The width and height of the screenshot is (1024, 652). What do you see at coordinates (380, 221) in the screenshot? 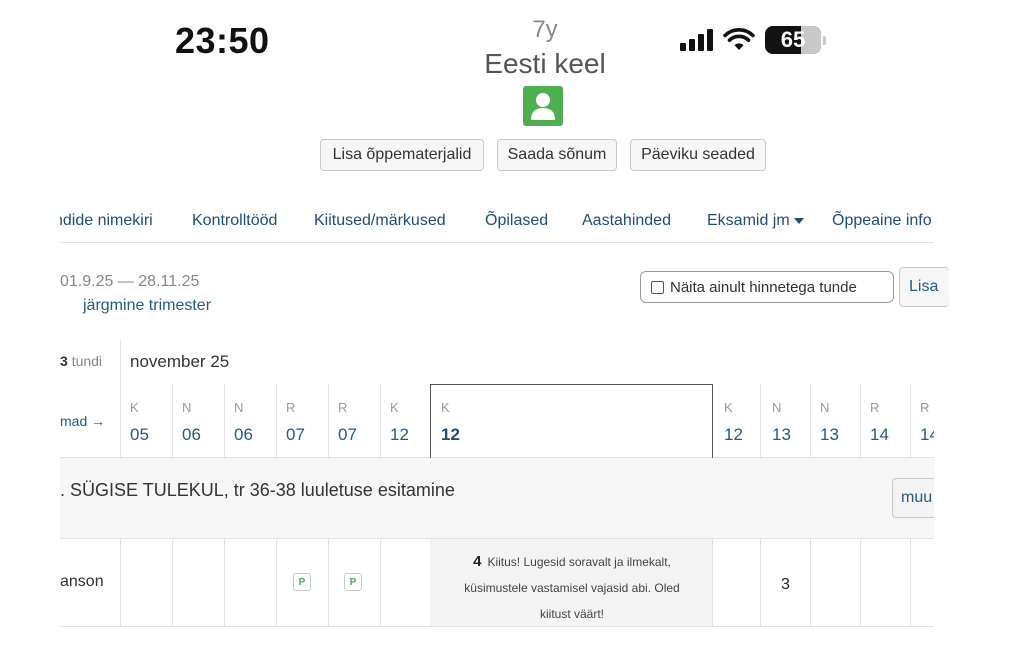
I see `tab-praises-remarks: Kiitused/märkused` at bounding box center [380, 221].